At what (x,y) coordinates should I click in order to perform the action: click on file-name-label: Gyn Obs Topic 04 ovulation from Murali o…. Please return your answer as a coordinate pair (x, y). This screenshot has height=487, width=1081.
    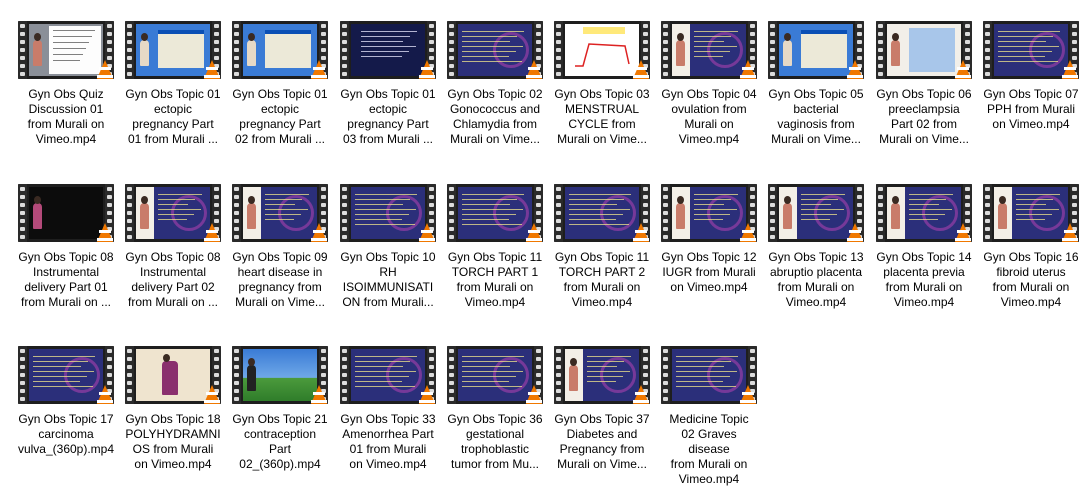
    Looking at the image, I should click on (709, 116).